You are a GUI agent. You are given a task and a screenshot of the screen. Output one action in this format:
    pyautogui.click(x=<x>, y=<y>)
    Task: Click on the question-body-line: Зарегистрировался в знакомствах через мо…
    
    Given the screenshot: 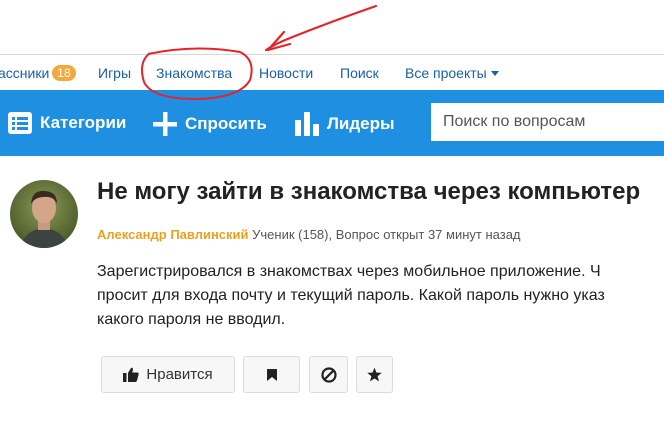 What is the action you would take?
    pyautogui.click(x=349, y=271)
    